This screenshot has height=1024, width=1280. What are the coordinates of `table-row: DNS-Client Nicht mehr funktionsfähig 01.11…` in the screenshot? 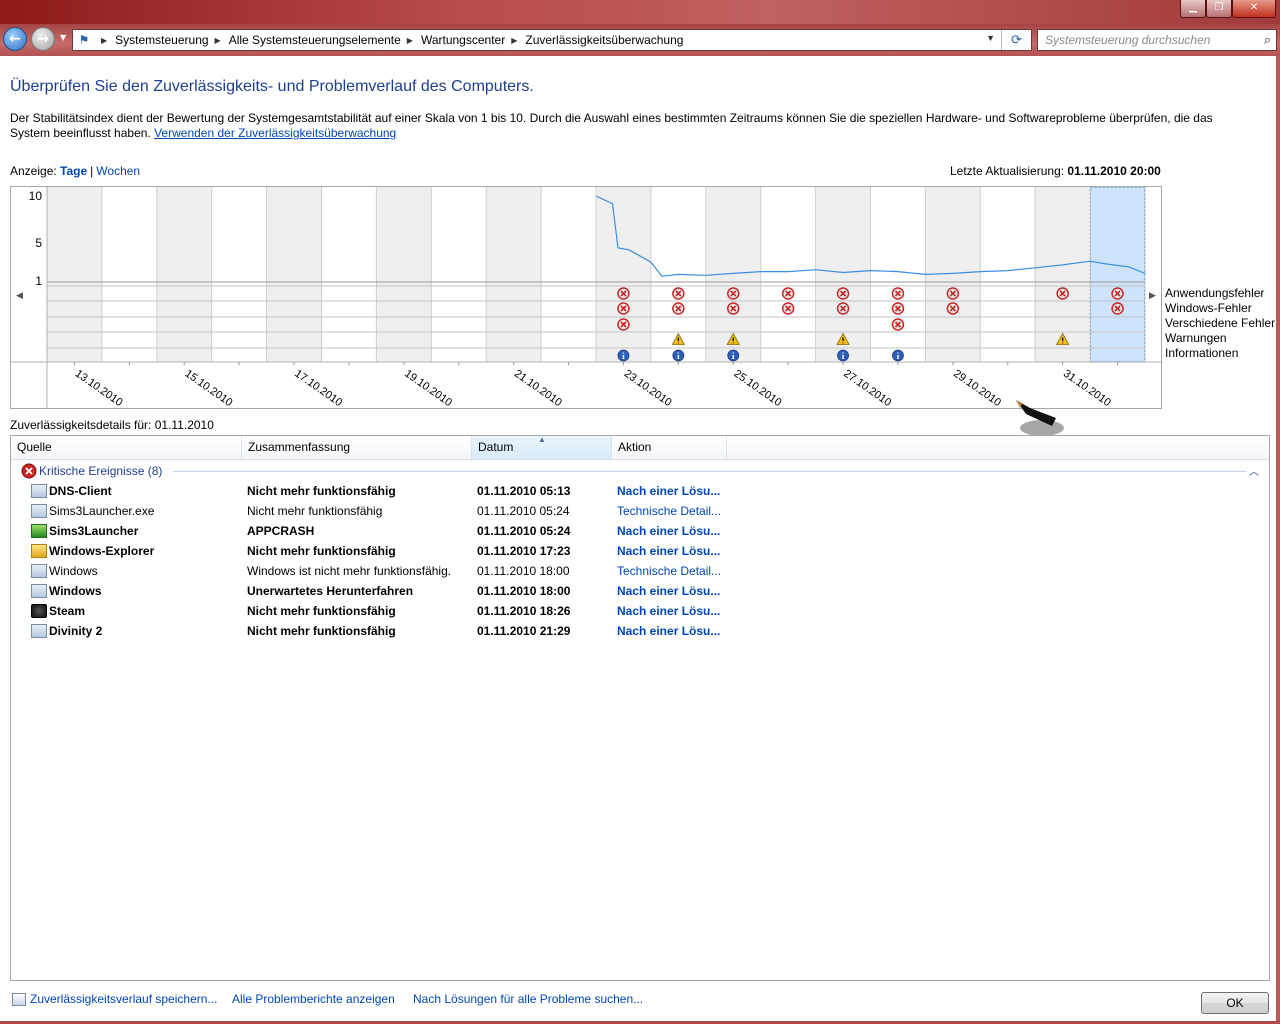 It's located at (640, 491).